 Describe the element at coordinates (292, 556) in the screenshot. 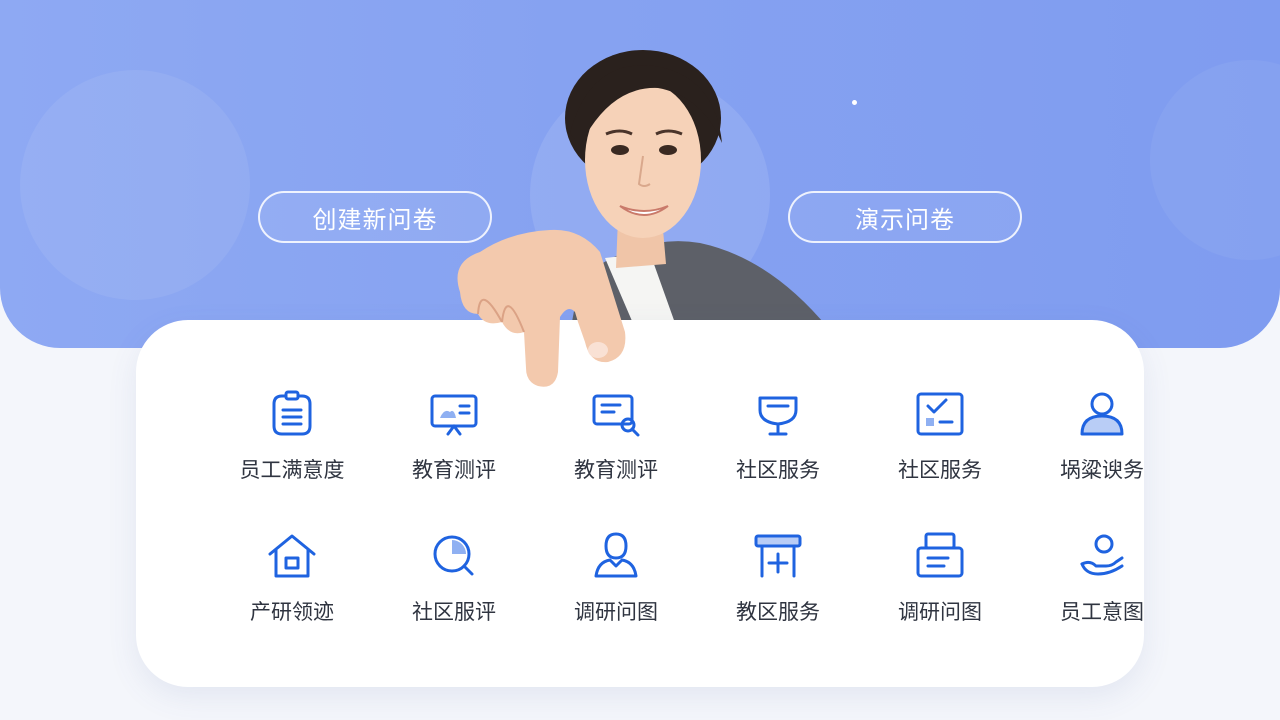

I see `house-icon` at that location.